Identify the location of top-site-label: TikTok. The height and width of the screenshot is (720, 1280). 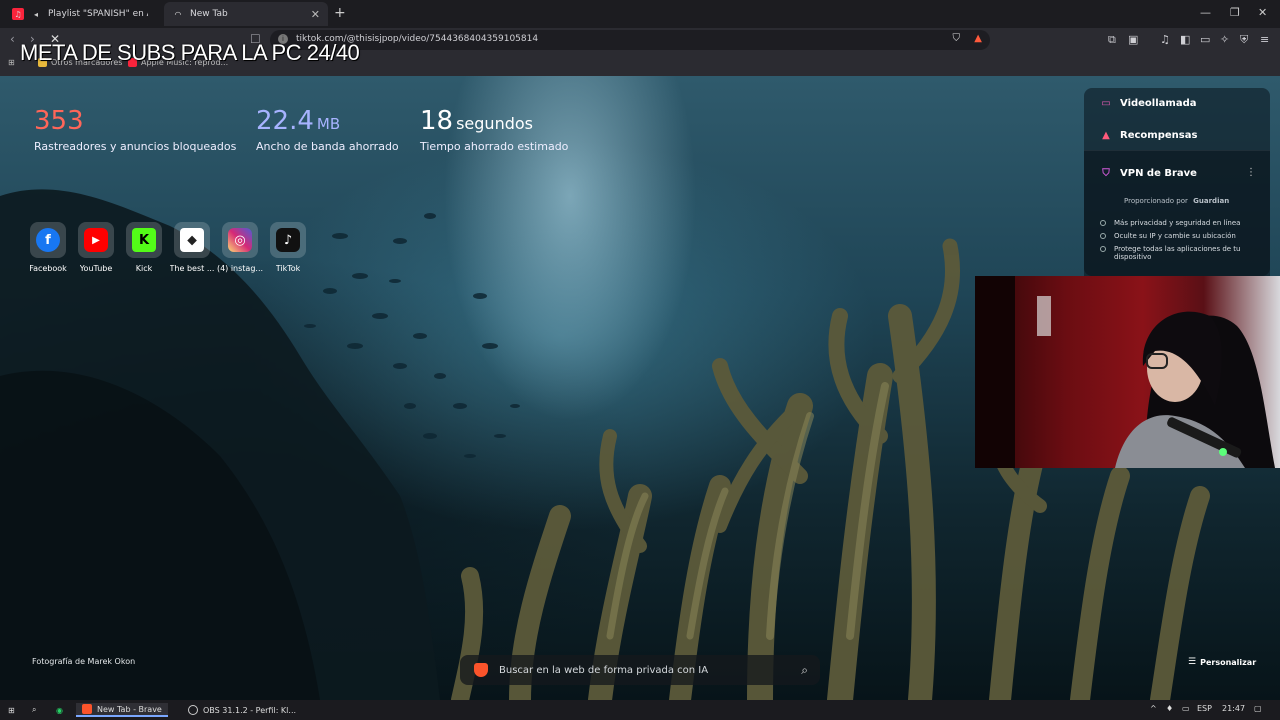
(288, 268).